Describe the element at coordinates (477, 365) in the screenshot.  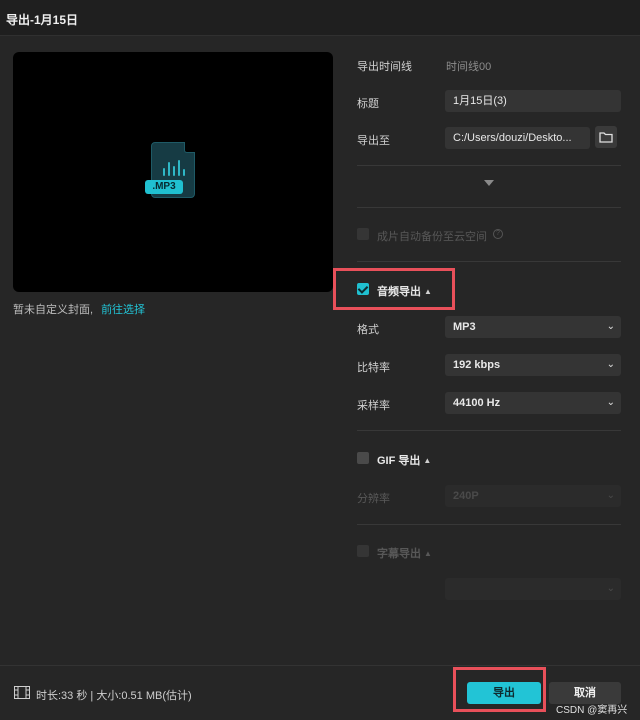
I see `bitrate-value: 192 kbps` at that location.